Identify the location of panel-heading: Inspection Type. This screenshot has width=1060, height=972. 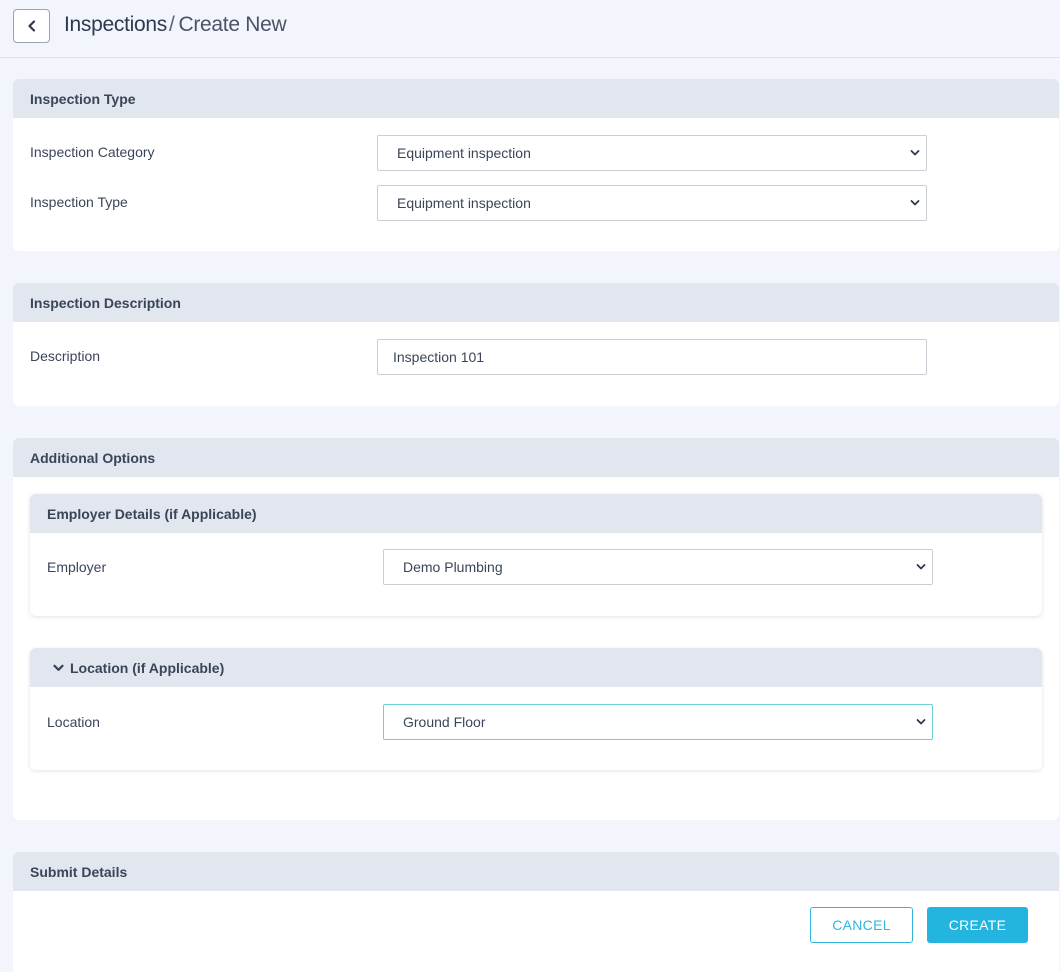
(536, 98).